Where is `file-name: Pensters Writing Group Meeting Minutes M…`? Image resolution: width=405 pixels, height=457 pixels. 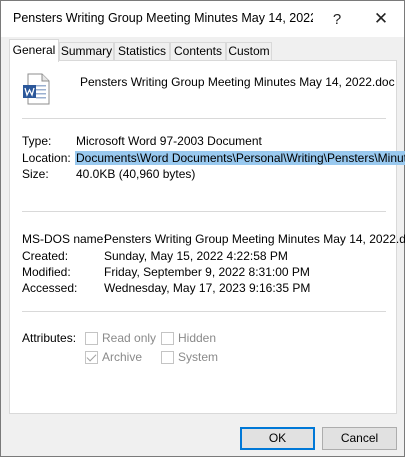
file-name: Pensters Writing Group Meeting Minutes M… is located at coordinates (237, 82).